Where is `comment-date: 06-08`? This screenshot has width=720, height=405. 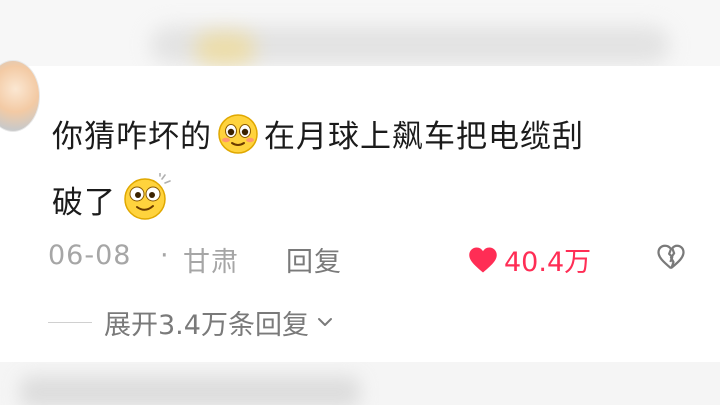 comment-date: 06-08 is located at coordinates (90, 255).